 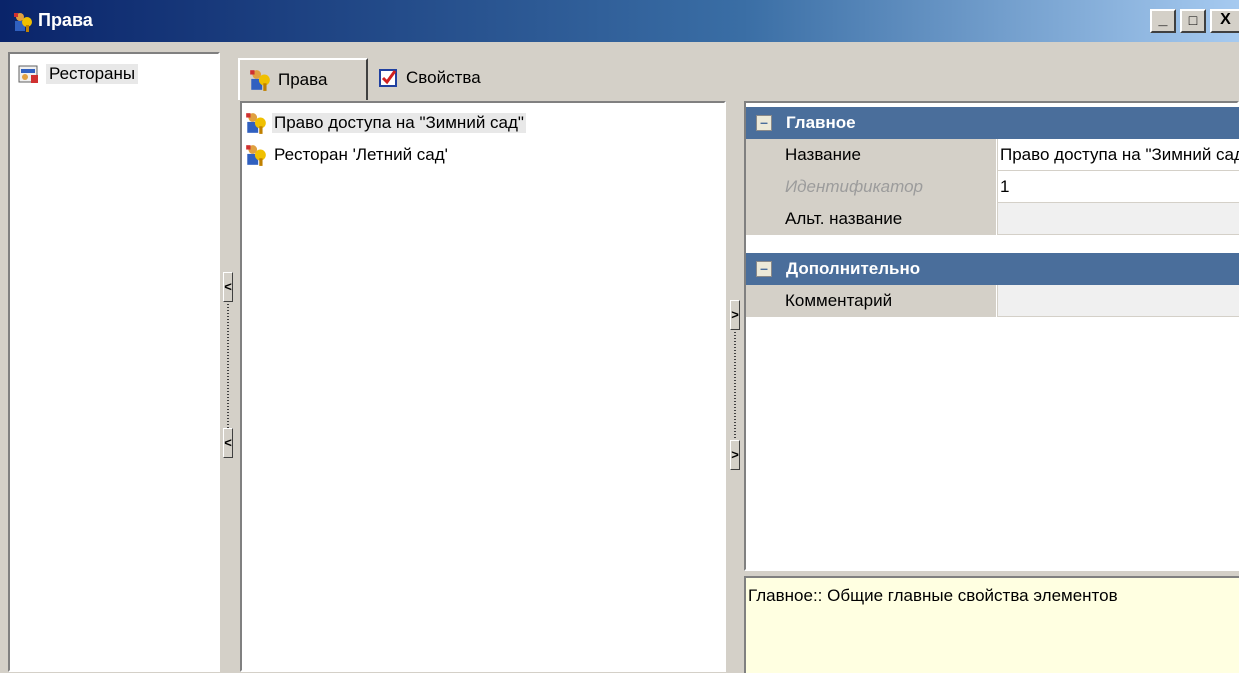 What do you see at coordinates (399, 123) in the screenshot?
I see `list-item-label: Право доступа на "Зимний сад"` at bounding box center [399, 123].